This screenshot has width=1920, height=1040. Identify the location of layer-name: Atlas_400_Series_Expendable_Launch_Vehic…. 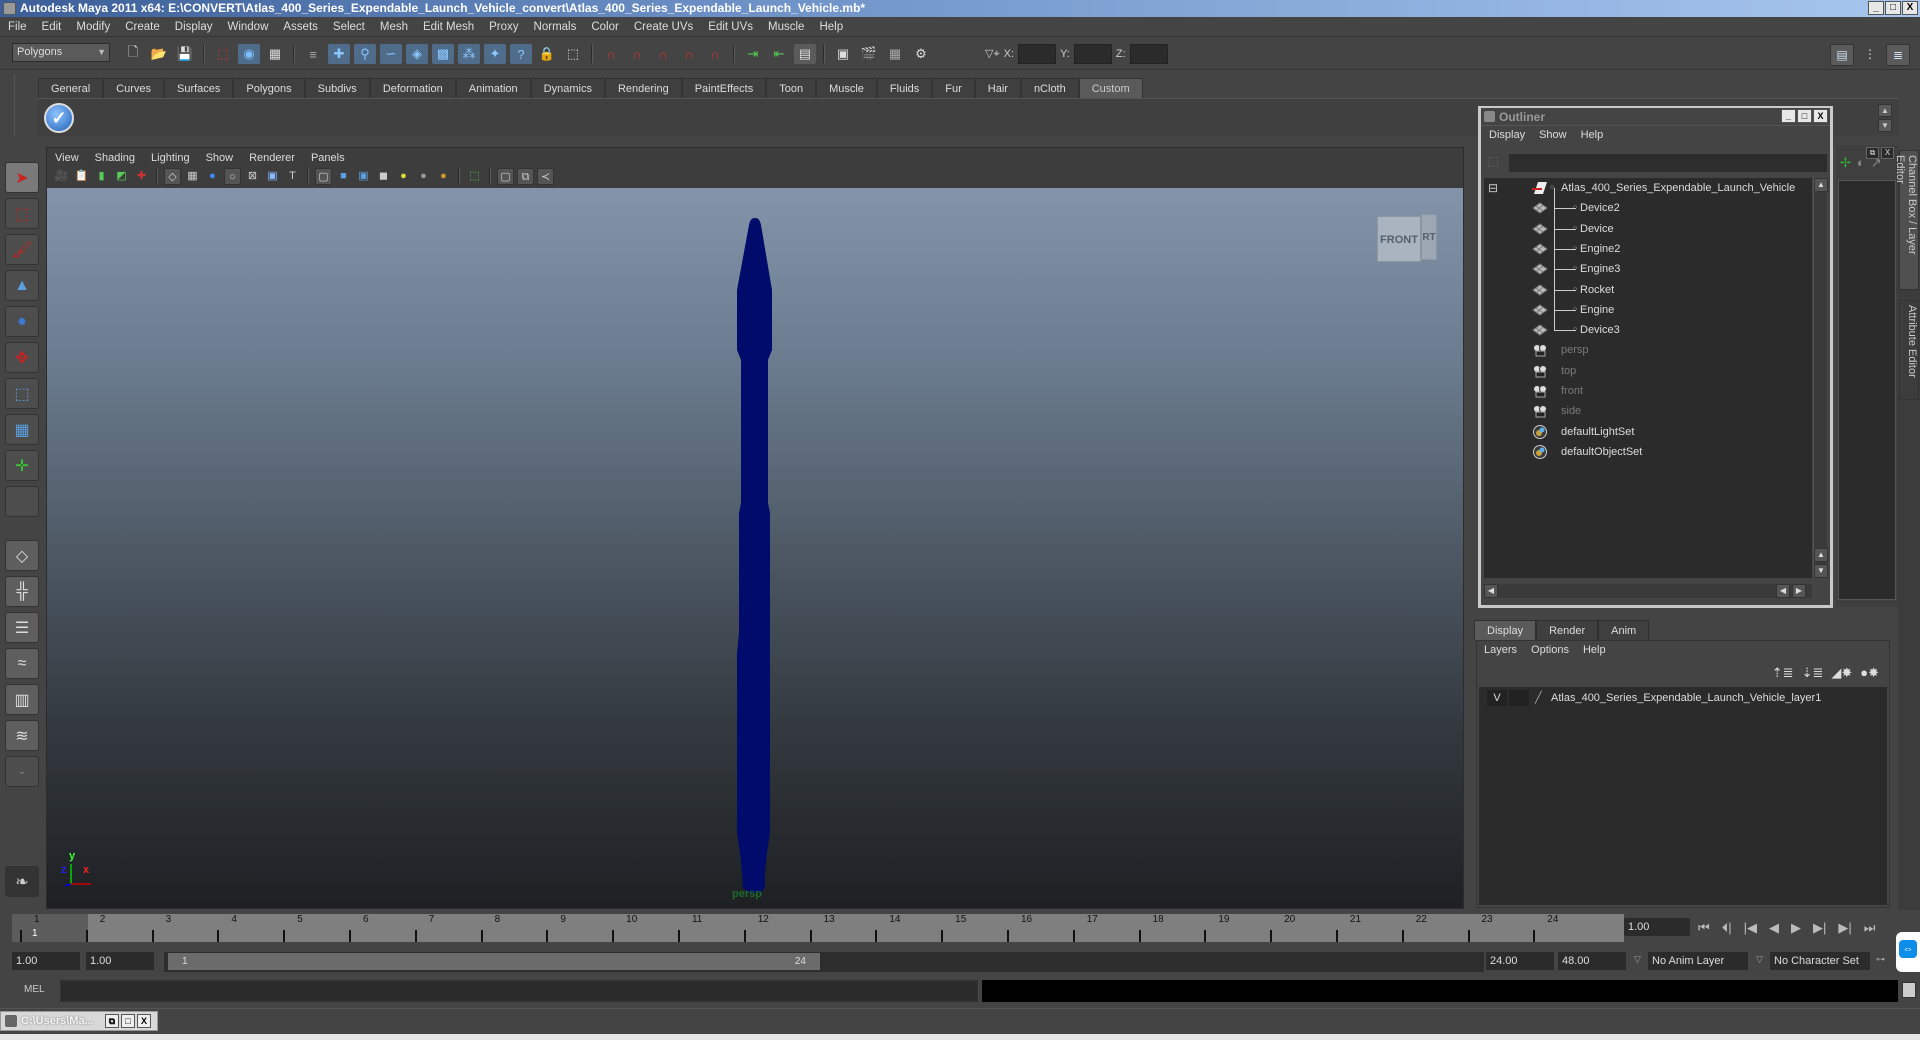
(1686, 698).